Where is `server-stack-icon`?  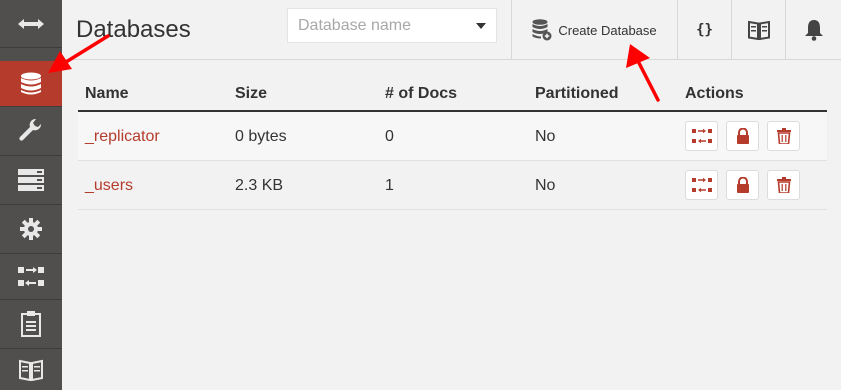
server-stack-icon is located at coordinates (31, 180).